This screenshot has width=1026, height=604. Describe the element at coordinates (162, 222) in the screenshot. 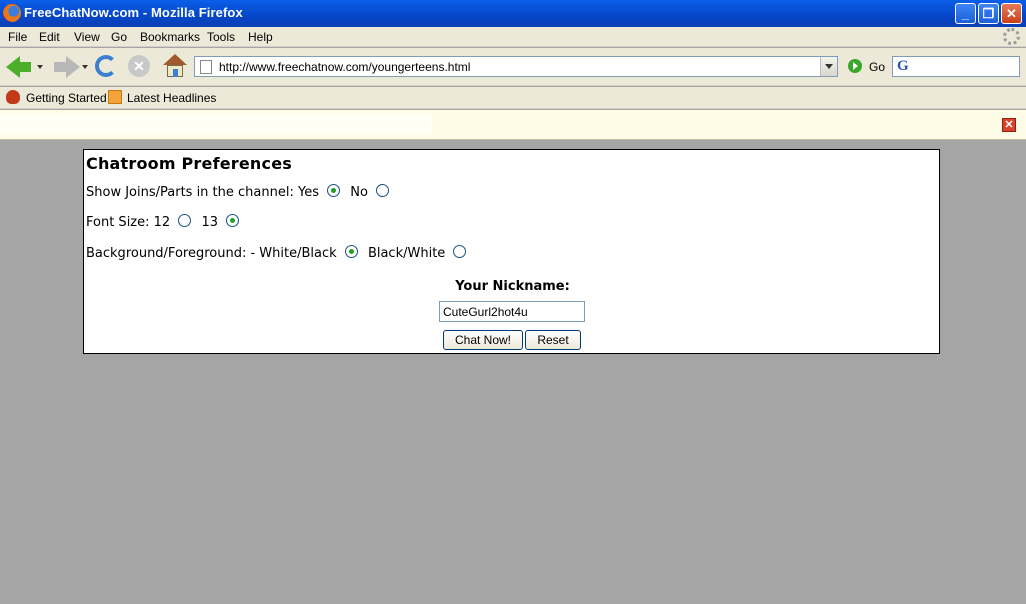

I see `font-12-label: 12` at that location.